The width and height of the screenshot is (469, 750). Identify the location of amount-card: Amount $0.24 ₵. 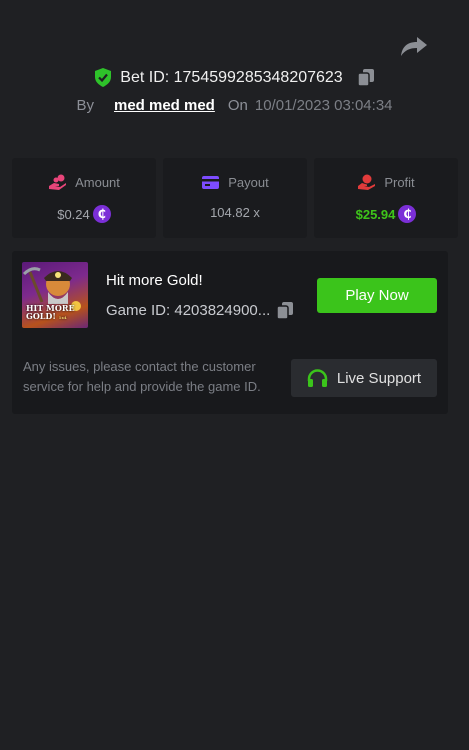
(84, 198).